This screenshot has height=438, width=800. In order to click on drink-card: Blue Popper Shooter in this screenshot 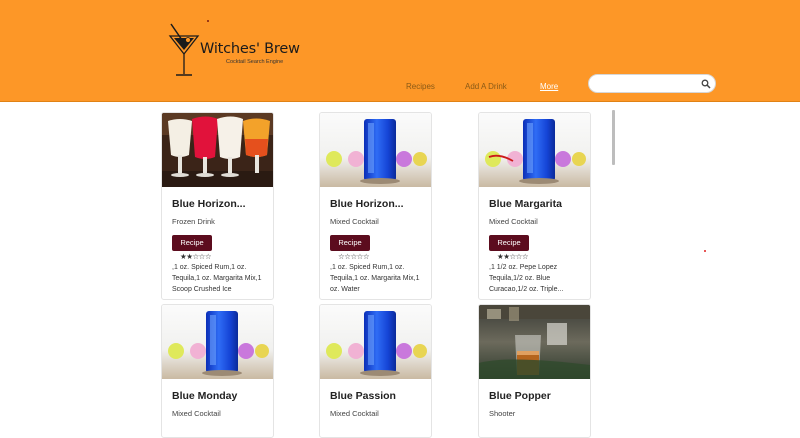, I will do `click(534, 371)`.